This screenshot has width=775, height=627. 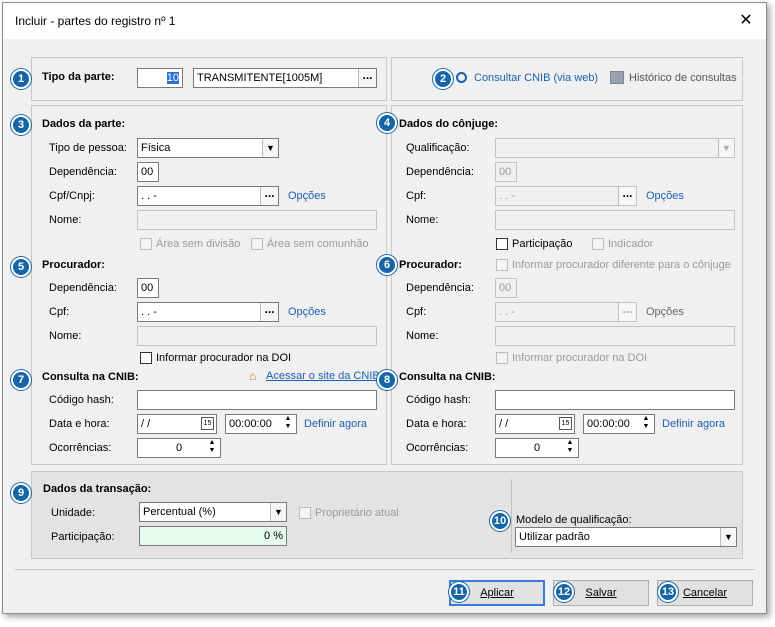 I want to click on conjuge-proc-dependencia-input: 00, so click(x=506, y=288).